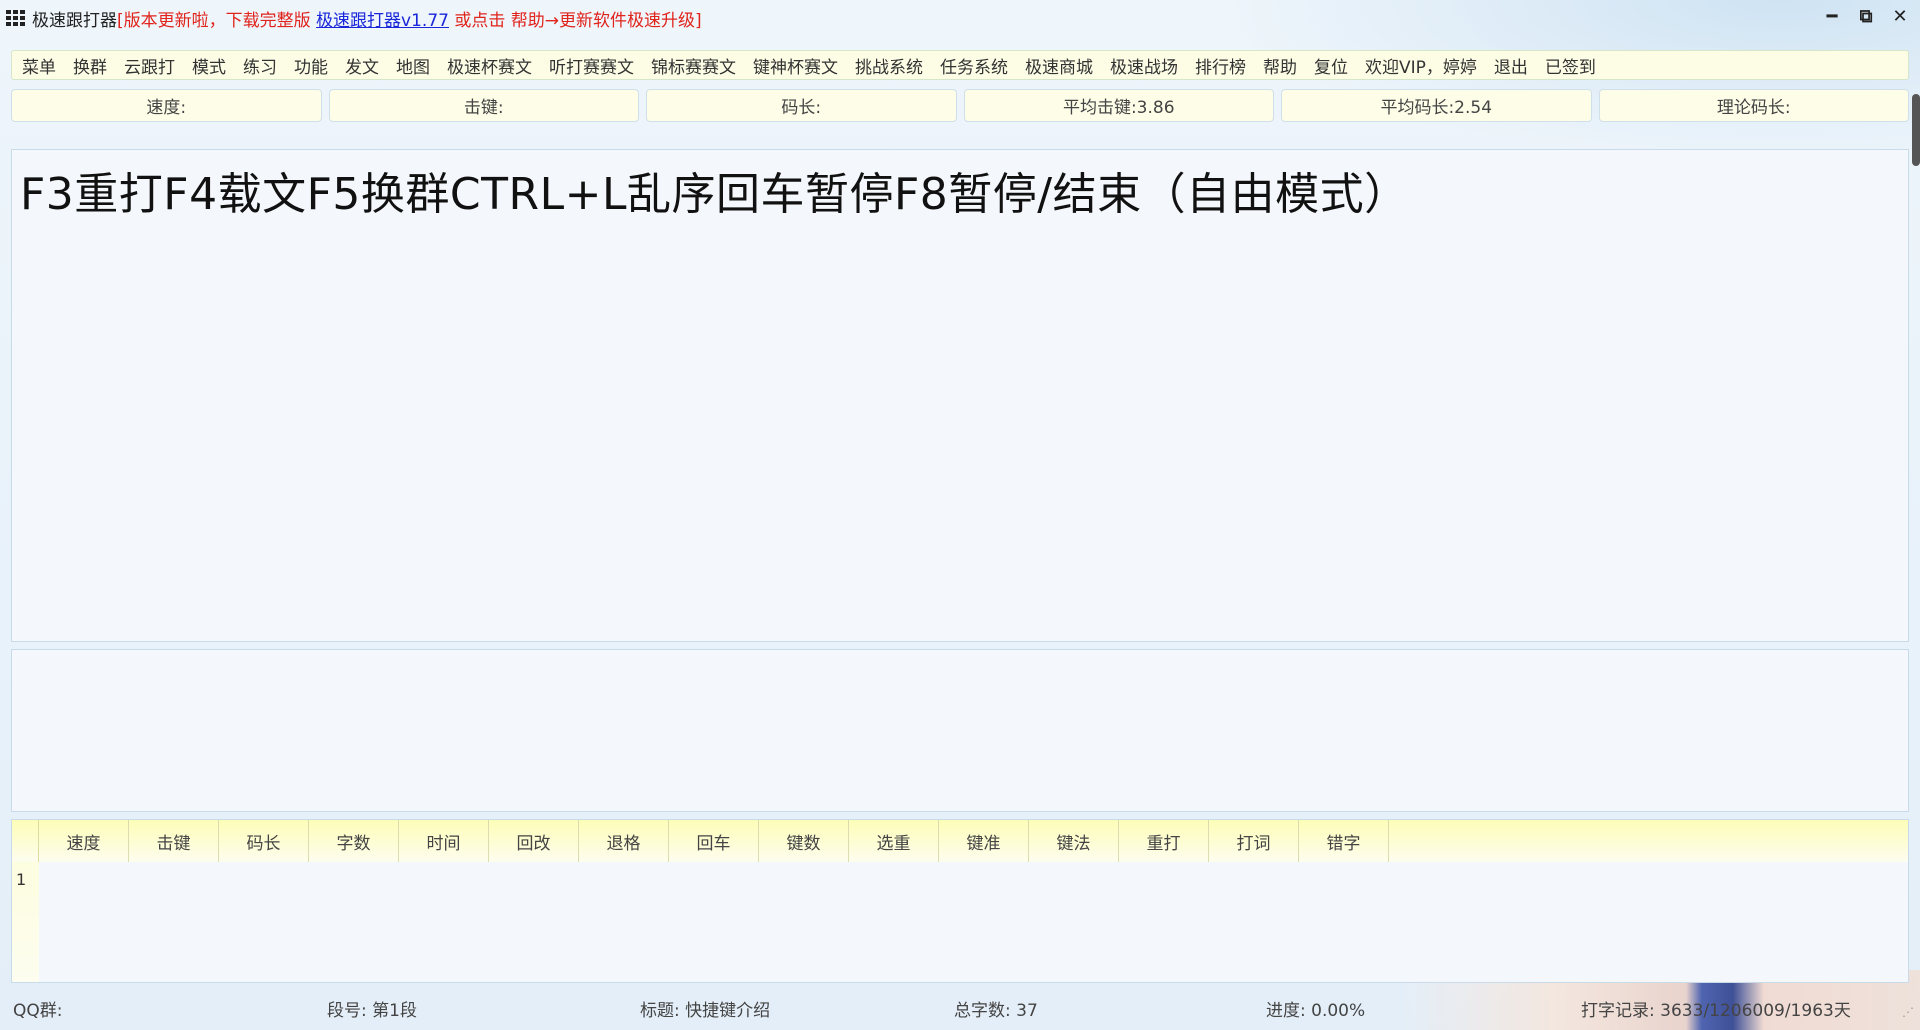  I want to click on menu-item-key-god-cup: 键神杯赛文, so click(795, 65).